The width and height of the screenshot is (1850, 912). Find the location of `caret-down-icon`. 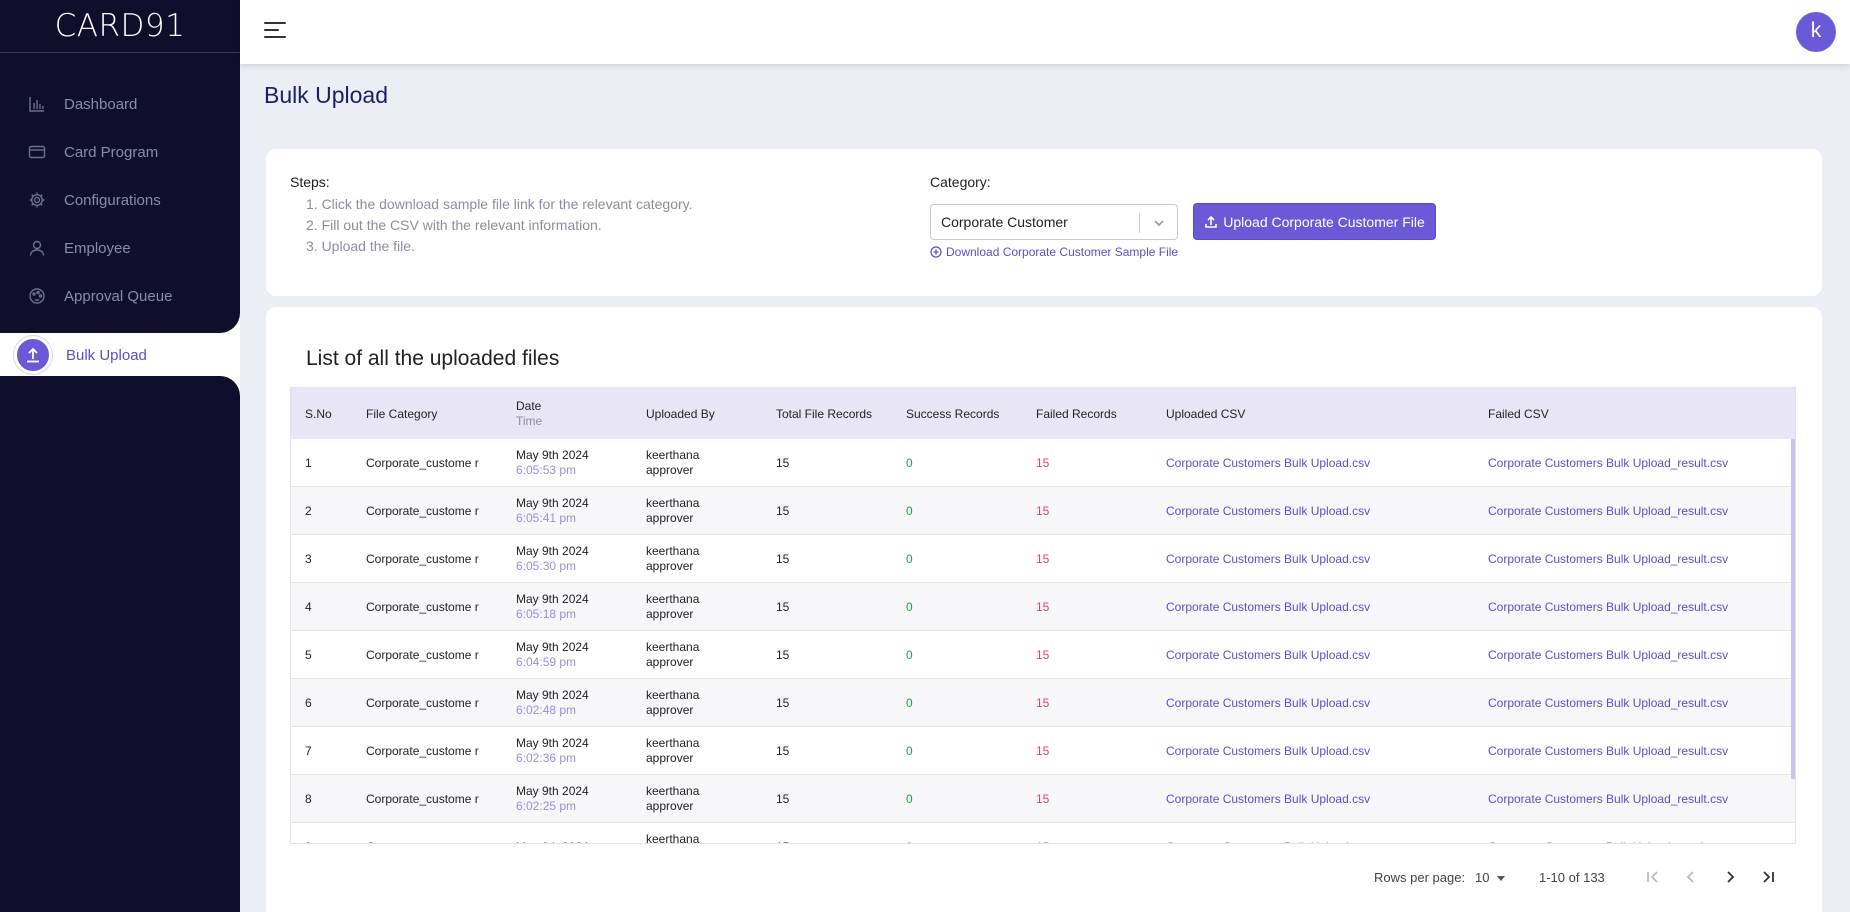

caret-down-icon is located at coordinates (1501, 878).